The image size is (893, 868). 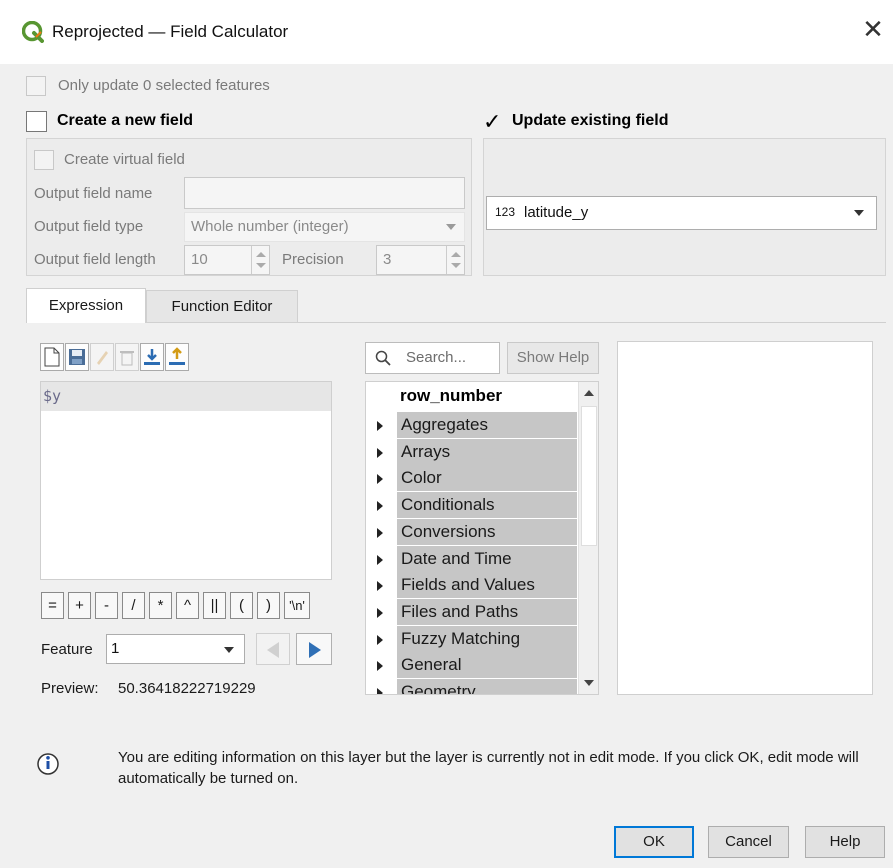 I want to click on window-title: Reprojected — Field Calculator, so click(x=170, y=31).